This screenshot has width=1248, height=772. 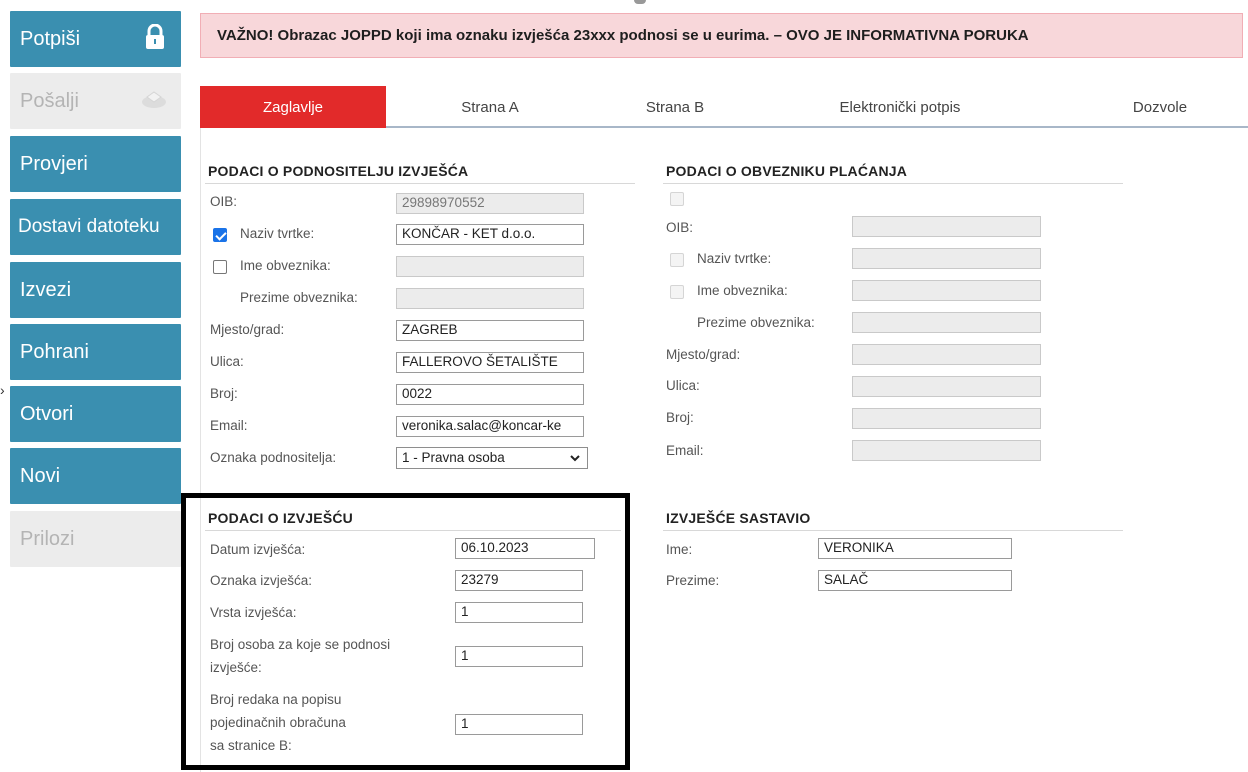 What do you see at coordinates (95, 352) in the screenshot?
I see `save-button: Pohrani` at bounding box center [95, 352].